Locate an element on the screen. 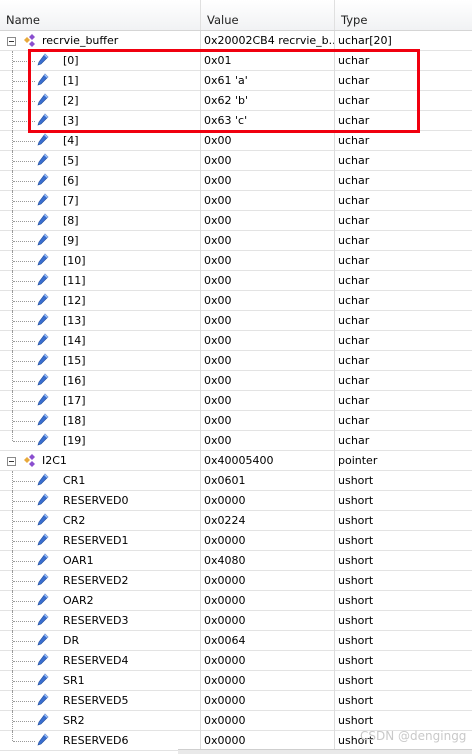 This screenshot has width=472, height=754. tree-row-member: [12] 0x00 uchar is located at coordinates (236, 301).